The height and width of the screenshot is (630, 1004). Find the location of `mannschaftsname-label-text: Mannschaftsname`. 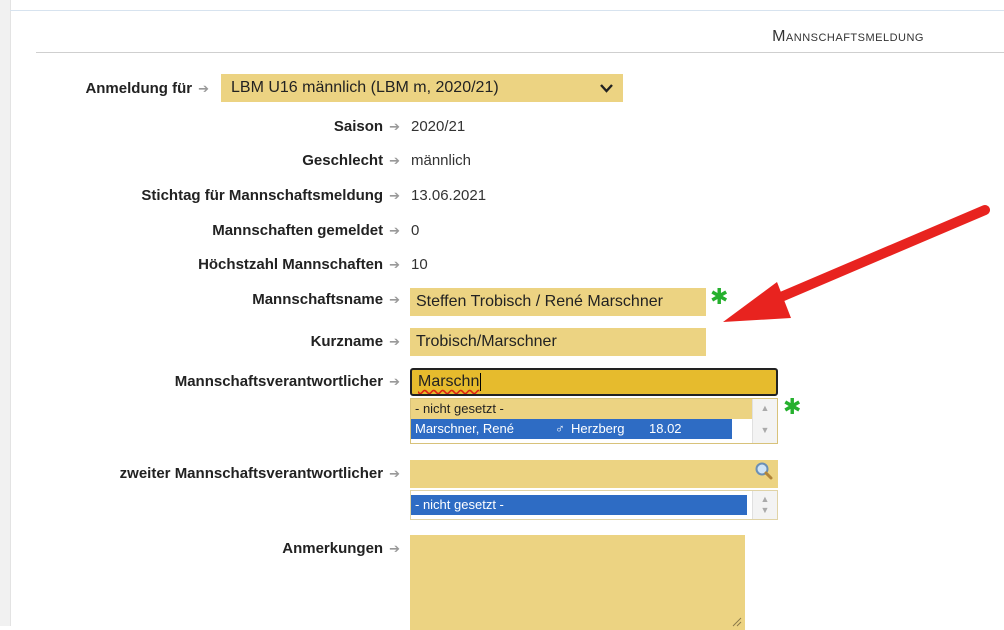

mannschaftsname-label-text: Mannschaftsname is located at coordinates (318, 299).